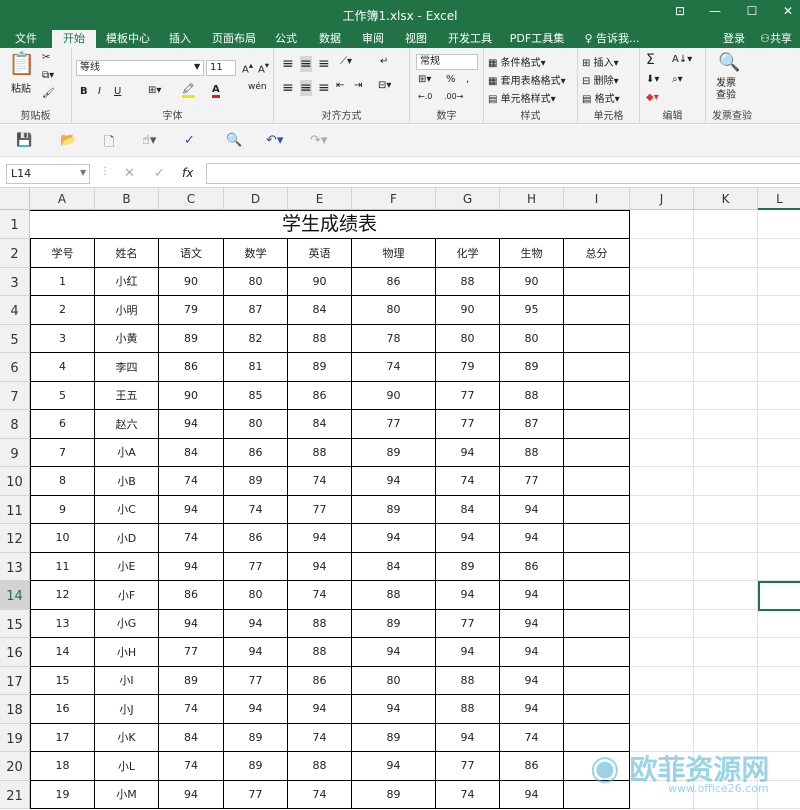 This screenshot has height=810, width=800. I want to click on row-header: 10, so click(15, 481).